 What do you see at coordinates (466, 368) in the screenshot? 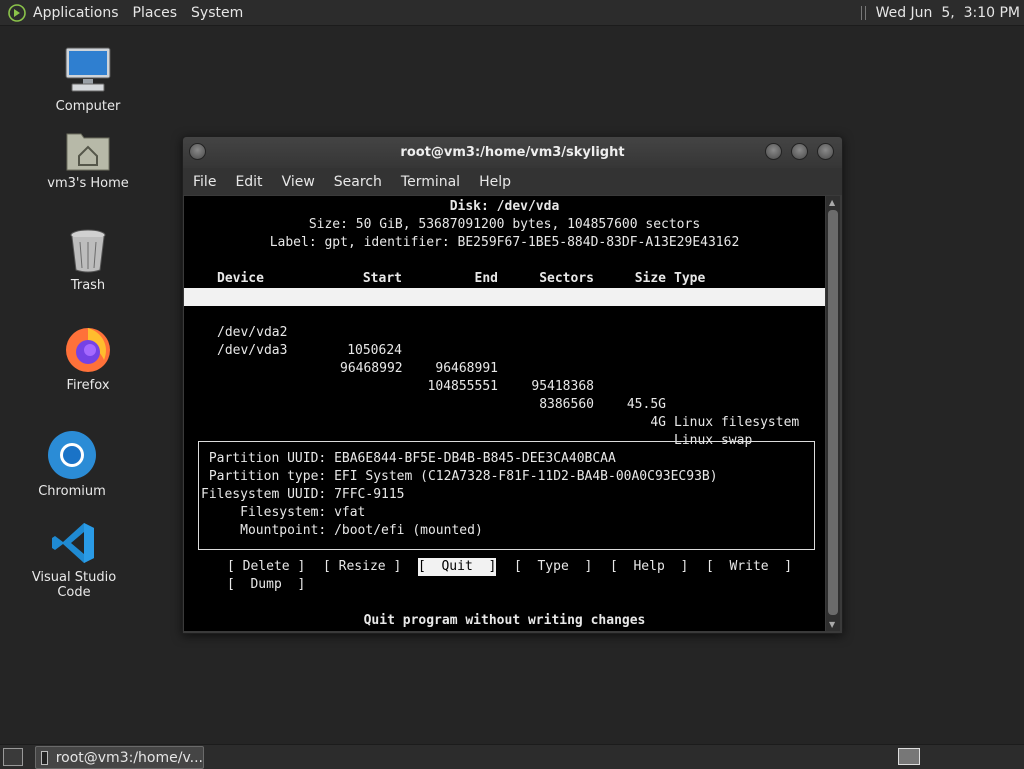
I see `row-end: 96468991` at bounding box center [466, 368].